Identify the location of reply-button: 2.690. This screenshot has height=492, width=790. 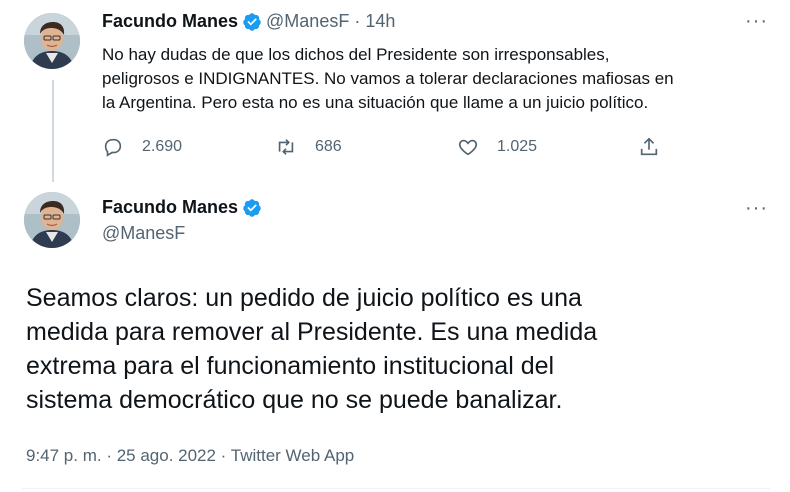
(142, 147).